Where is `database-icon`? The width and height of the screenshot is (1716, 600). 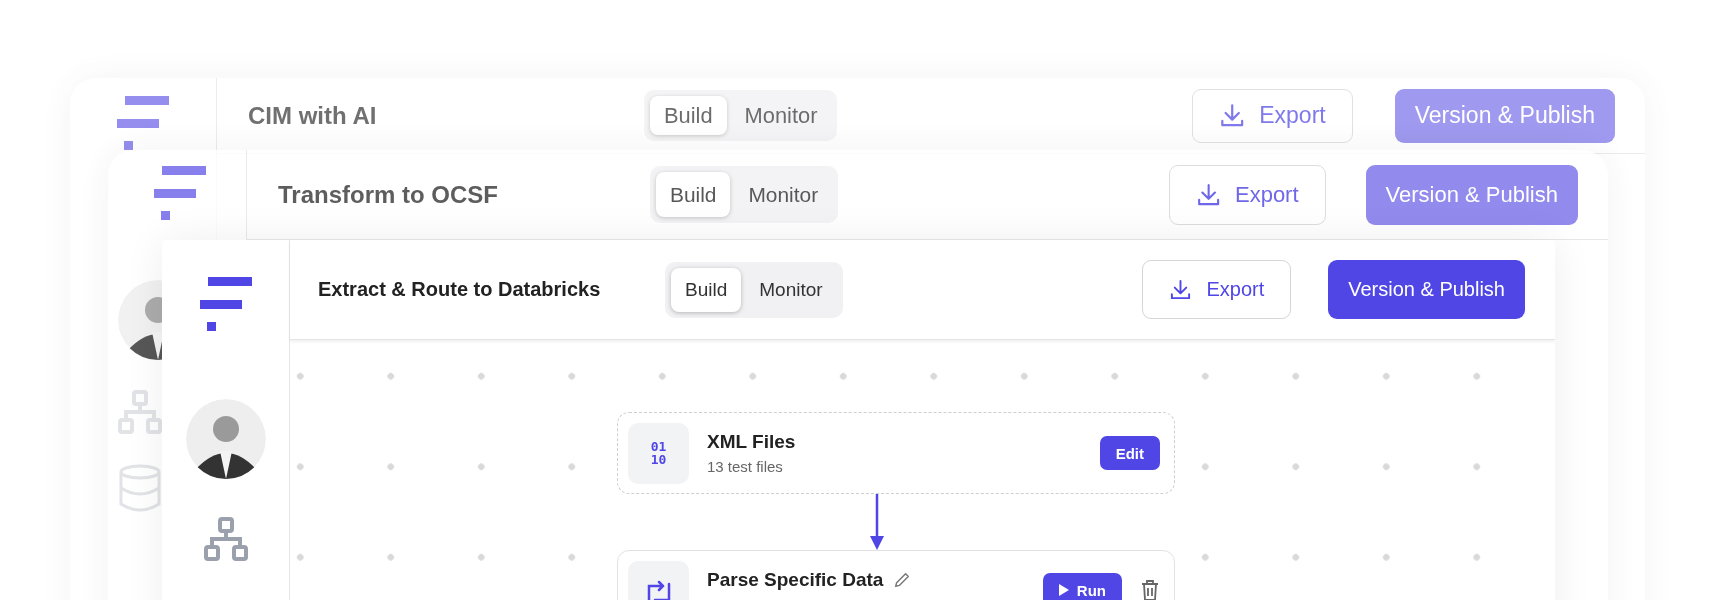
database-icon is located at coordinates (140, 488).